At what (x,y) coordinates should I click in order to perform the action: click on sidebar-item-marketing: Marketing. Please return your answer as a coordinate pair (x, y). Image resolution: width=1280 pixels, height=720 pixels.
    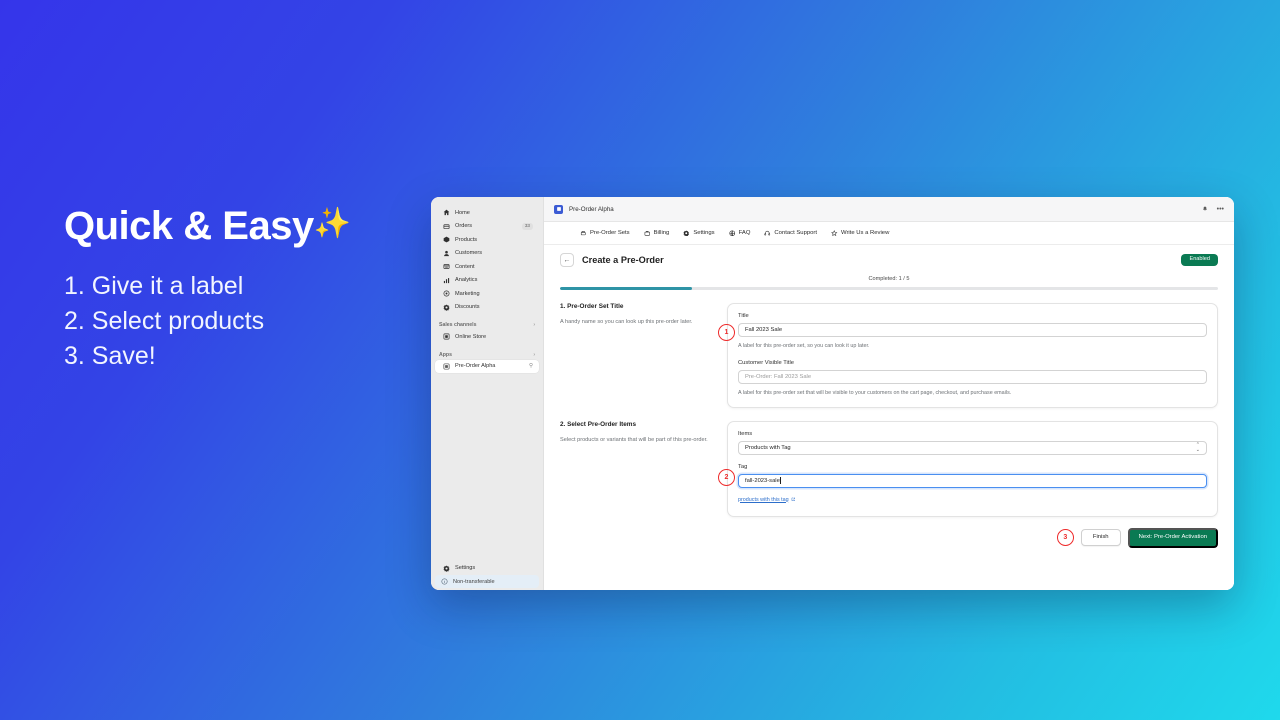
    Looking at the image, I should click on (487, 294).